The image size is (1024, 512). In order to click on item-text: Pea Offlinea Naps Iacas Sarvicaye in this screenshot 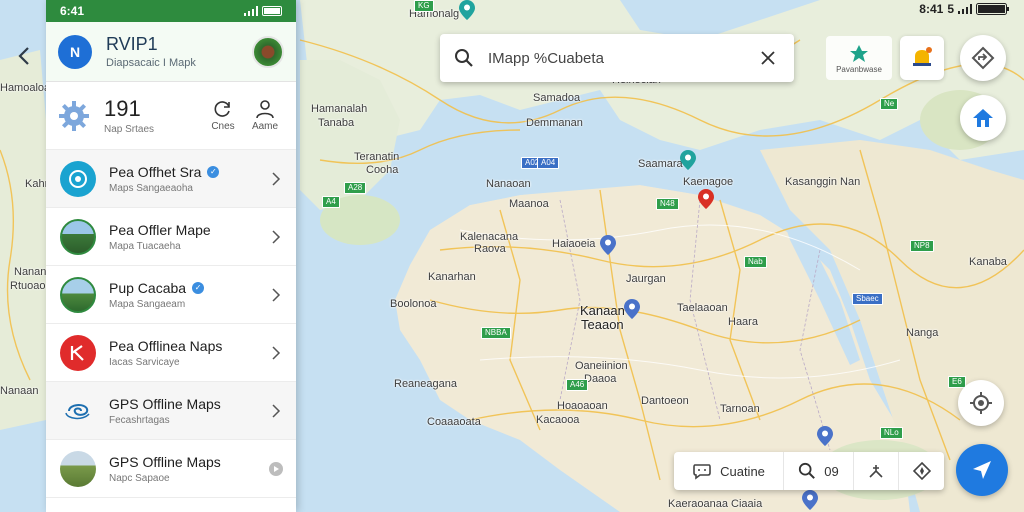, I will do `click(188, 353)`.